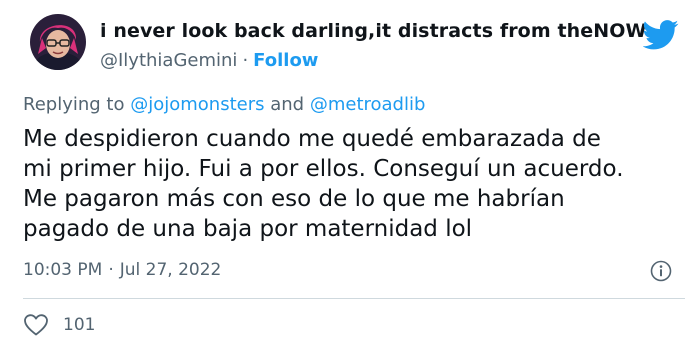 Image resolution: width=700 pixels, height=349 pixels. What do you see at coordinates (368, 104) in the screenshot?
I see `mention-link-2: @metroadlib` at bounding box center [368, 104].